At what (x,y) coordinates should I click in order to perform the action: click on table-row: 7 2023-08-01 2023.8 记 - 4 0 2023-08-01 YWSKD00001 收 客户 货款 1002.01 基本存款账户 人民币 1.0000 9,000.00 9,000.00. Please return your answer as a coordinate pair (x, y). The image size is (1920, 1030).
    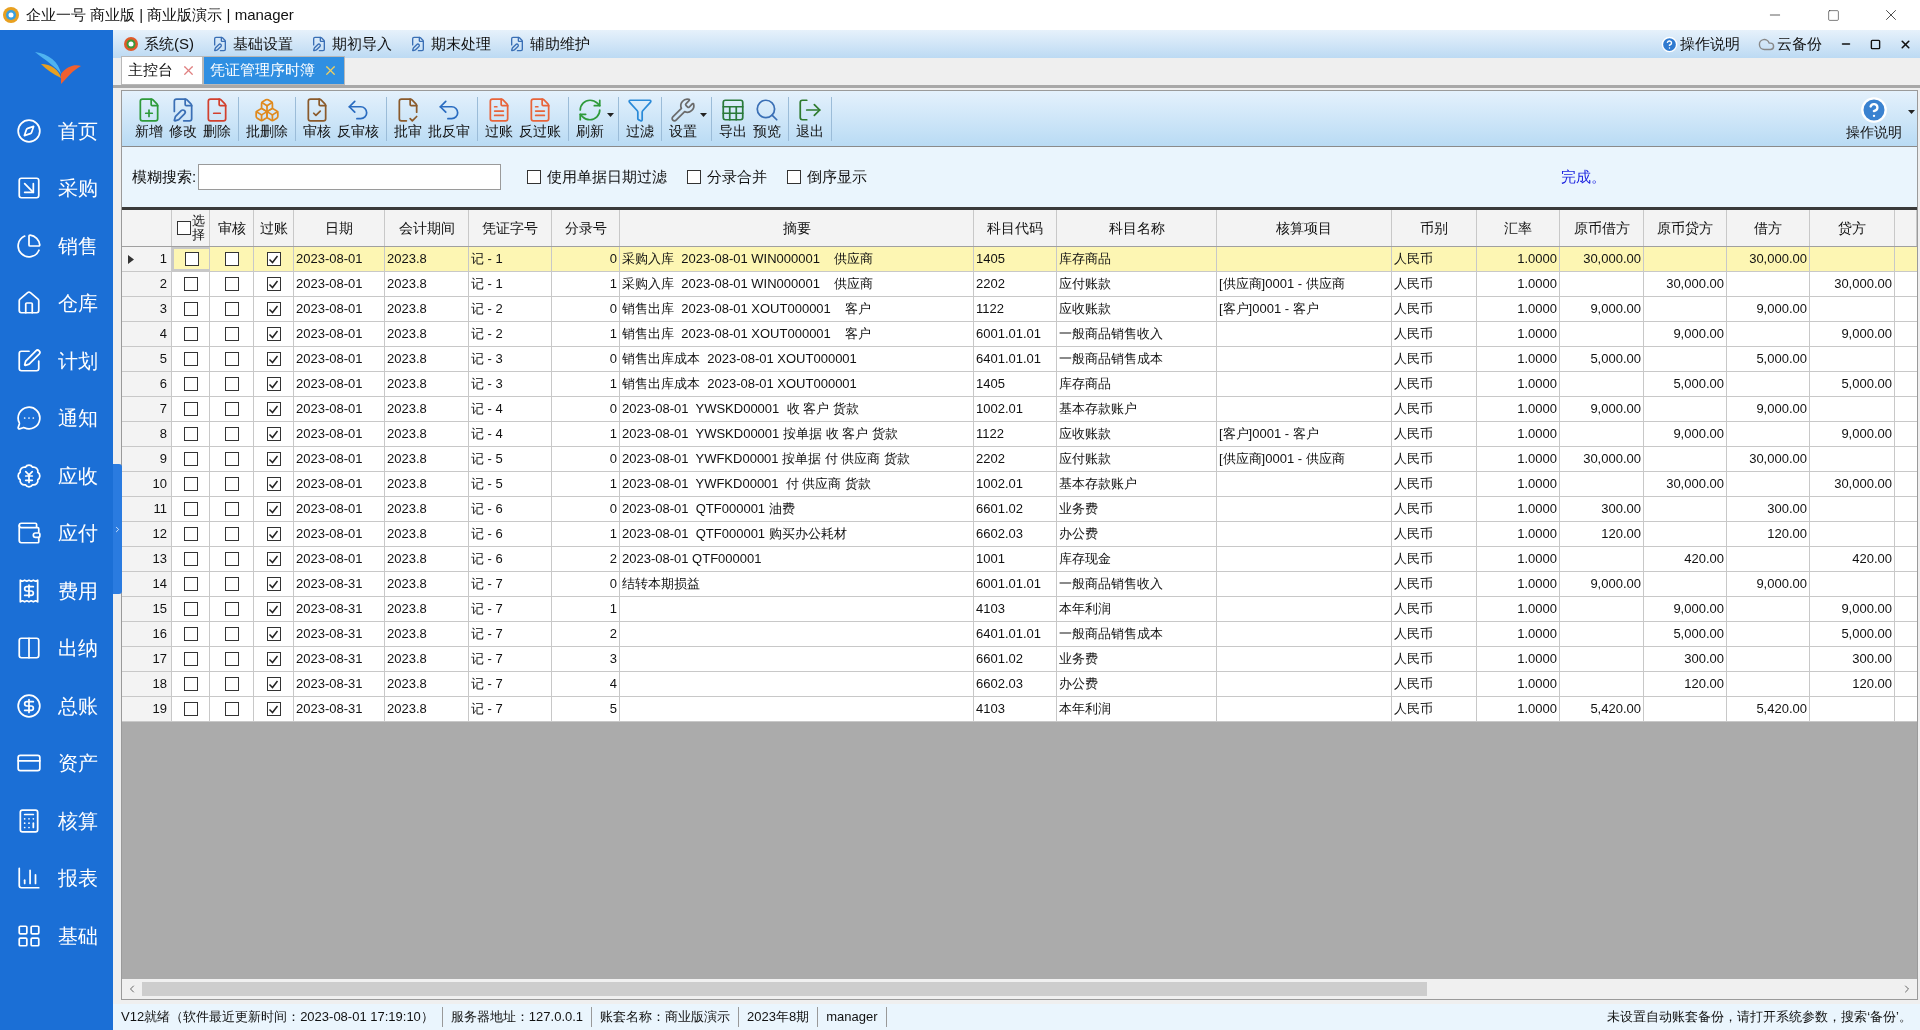
    Looking at the image, I should click on (1019, 409).